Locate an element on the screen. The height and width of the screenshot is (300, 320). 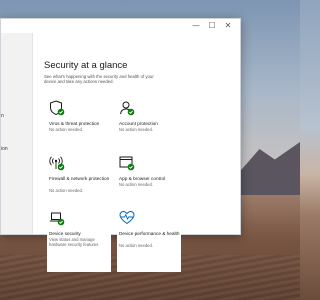
browser-window-icon is located at coordinates (127, 163).